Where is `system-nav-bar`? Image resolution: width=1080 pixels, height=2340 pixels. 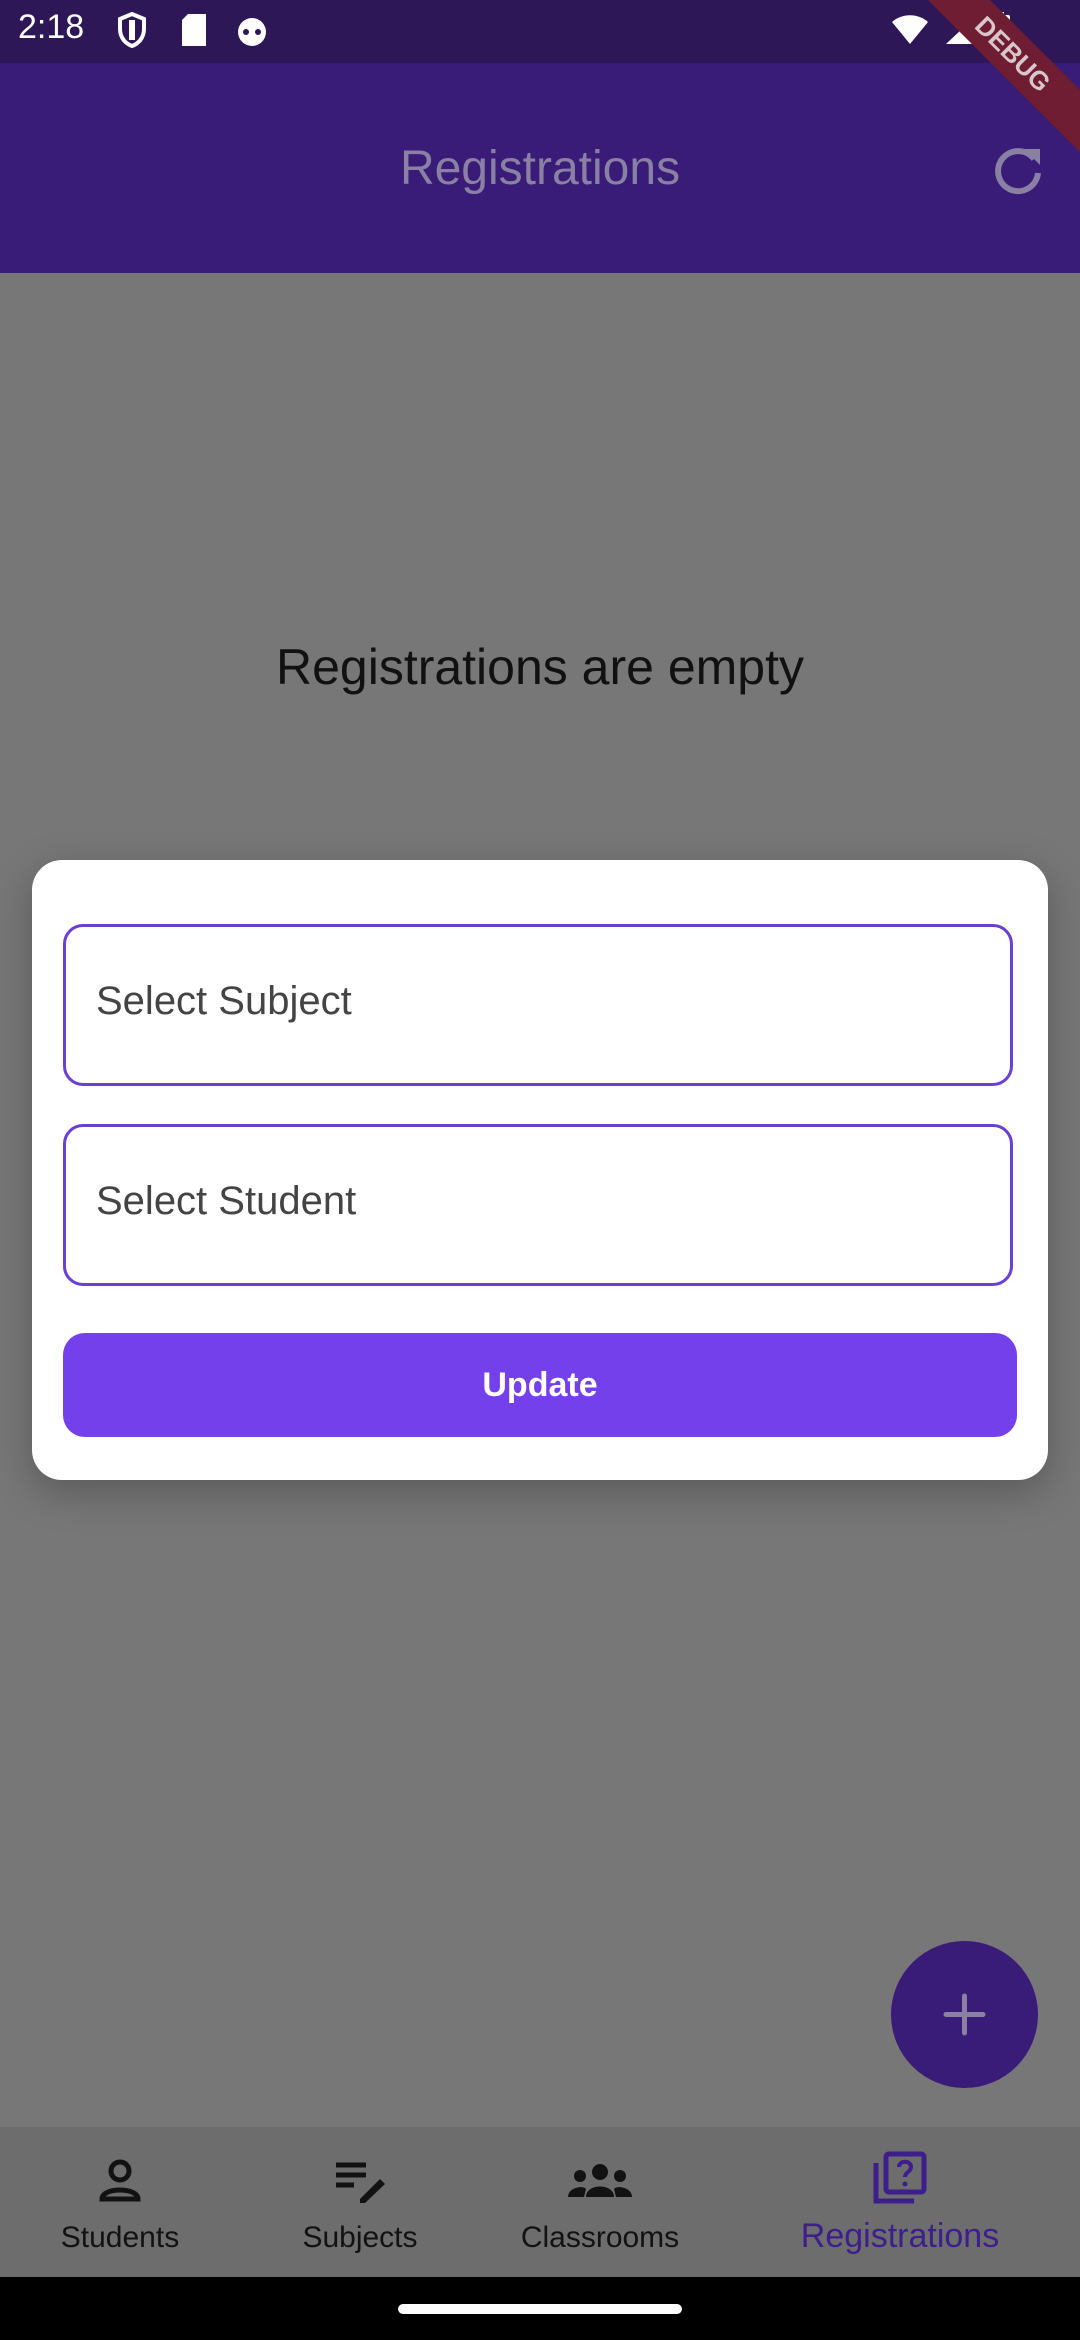
system-nav-bar is located at coordinates (540, 2308).